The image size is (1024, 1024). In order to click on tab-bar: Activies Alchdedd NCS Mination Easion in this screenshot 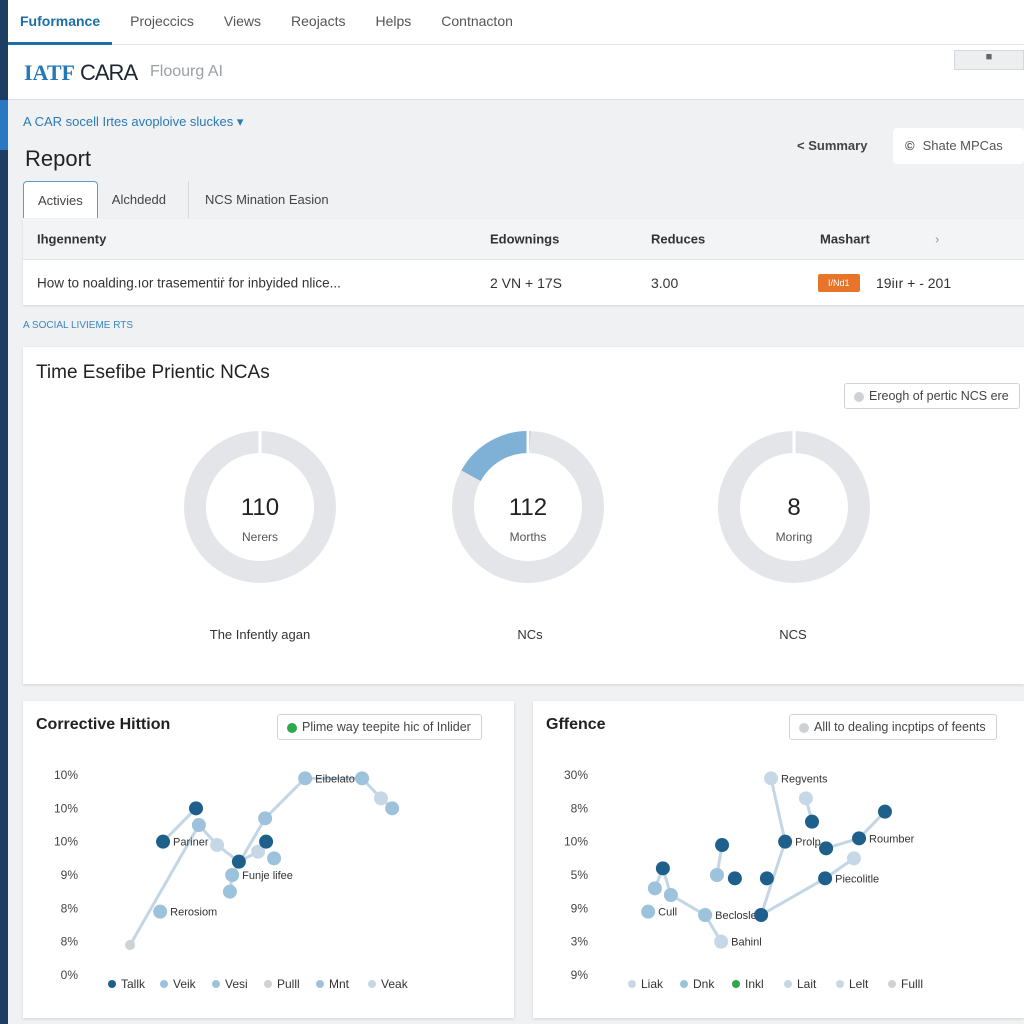, I will do `click(183, 199)`.